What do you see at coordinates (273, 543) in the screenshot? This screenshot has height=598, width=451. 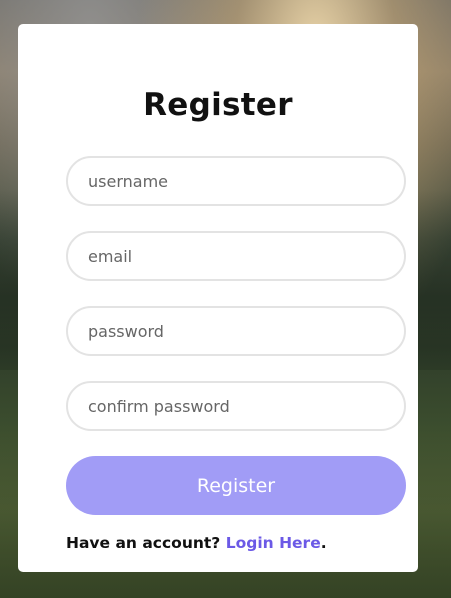 I see `login-link: Login Here` at bounding box center [273, 543].